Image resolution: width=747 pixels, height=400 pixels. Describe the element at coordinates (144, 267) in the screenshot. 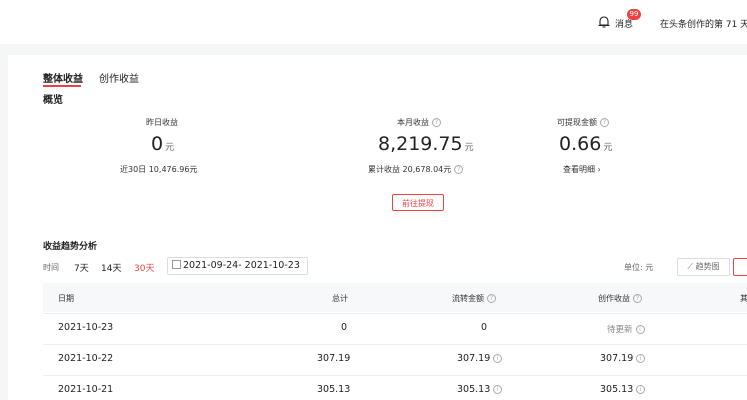

I see `range-30-days: 30天` at that location.